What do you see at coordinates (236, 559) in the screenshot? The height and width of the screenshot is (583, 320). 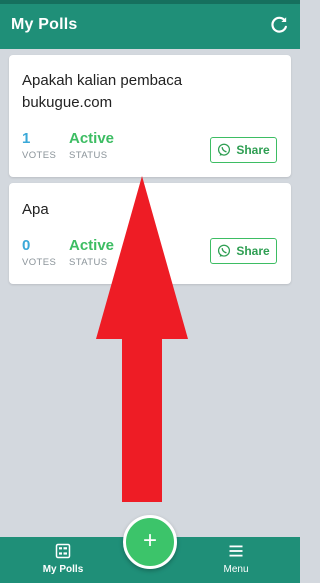 I see `nav-menu: Menu` at bounding box center [236, 559].